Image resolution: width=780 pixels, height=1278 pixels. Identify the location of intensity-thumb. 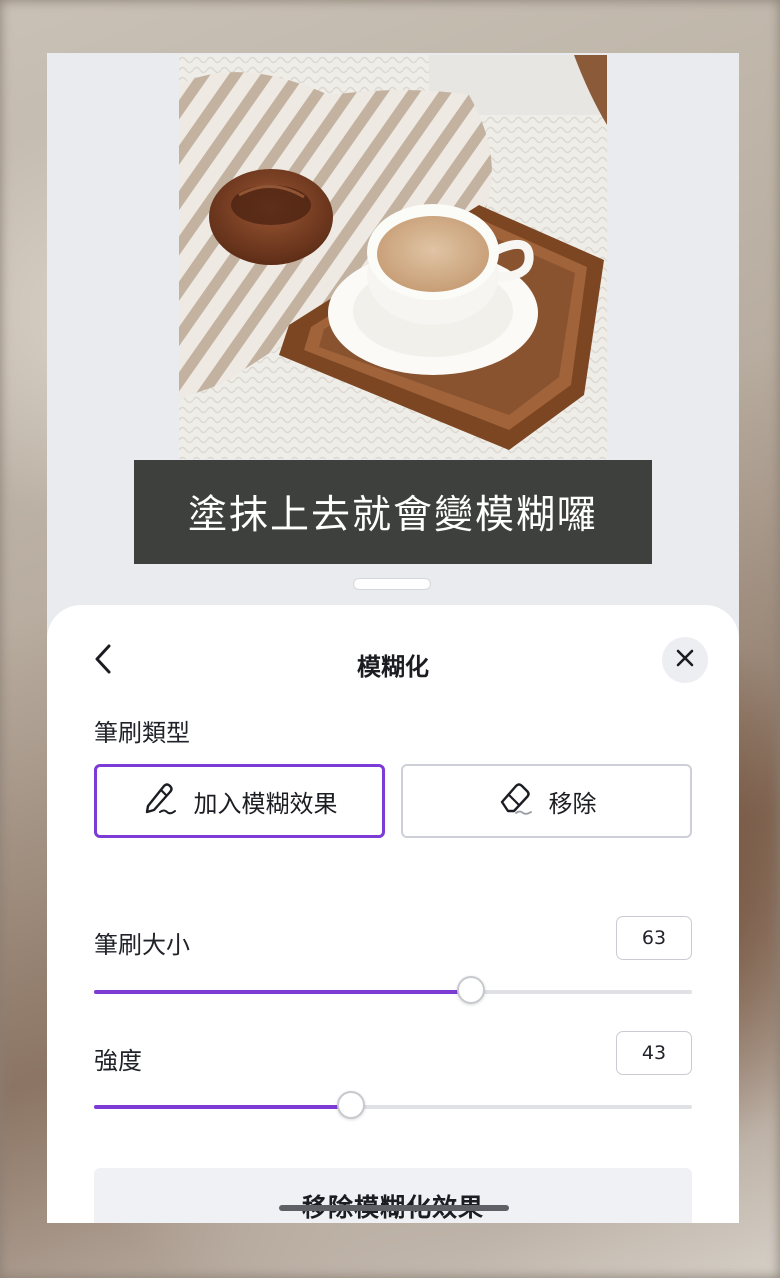
(351, 1105).